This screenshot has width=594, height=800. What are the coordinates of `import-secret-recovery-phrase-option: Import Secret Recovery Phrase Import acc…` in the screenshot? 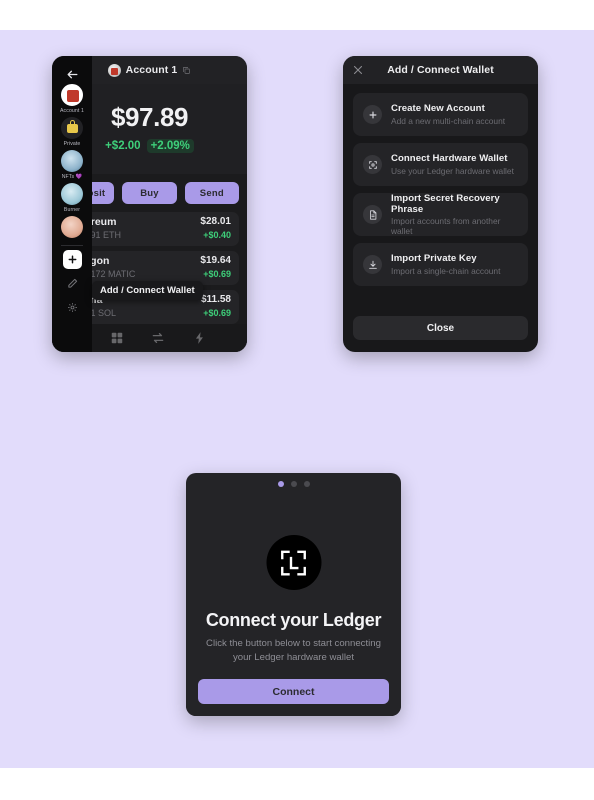 It's located at (440, 214).